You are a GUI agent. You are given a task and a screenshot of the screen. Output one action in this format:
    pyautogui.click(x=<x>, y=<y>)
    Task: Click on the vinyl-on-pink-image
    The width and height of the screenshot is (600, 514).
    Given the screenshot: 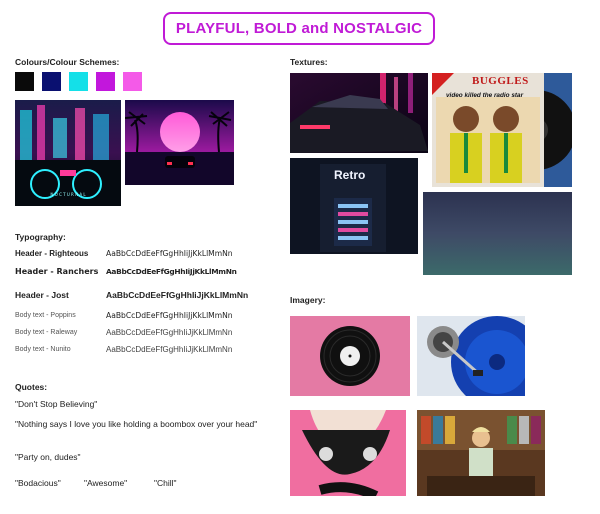 What is the action you would take?
    pyautogui.click(x=350, y=356)
    